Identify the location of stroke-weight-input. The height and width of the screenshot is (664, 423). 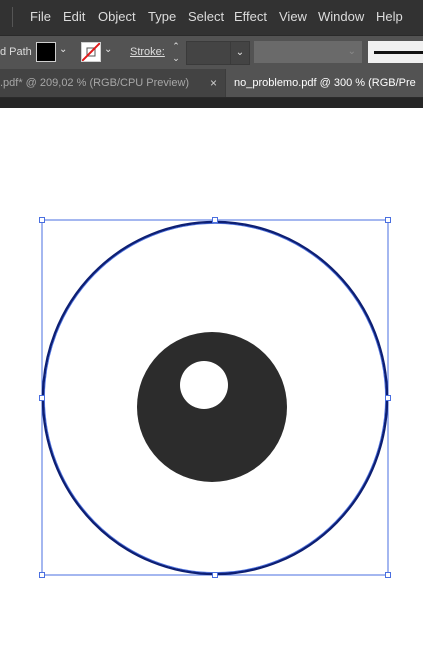
(209, 53).